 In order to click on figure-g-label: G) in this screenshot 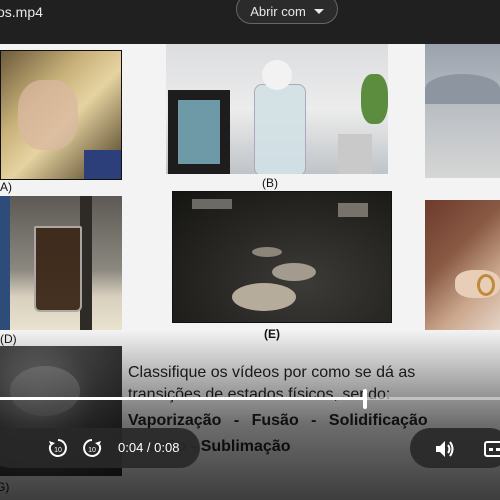, I will do `click(5, 487)`.